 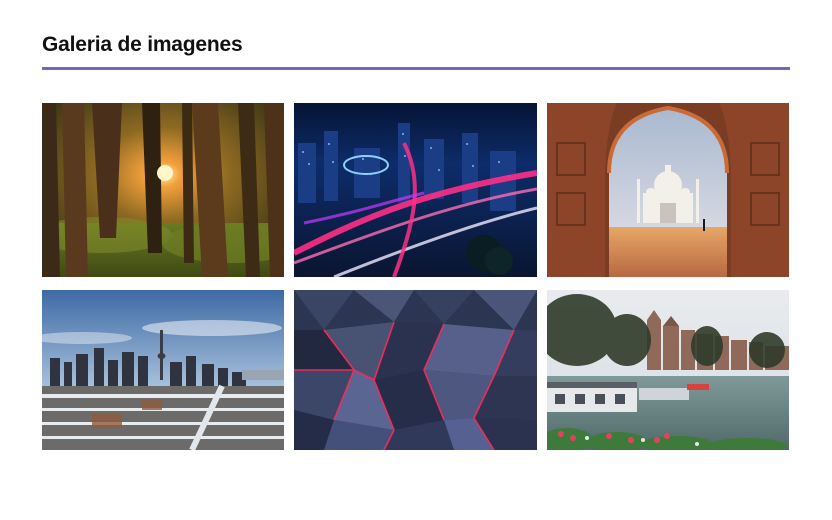 I want to click on gallery-image-forest, so click(x=163, y=190).